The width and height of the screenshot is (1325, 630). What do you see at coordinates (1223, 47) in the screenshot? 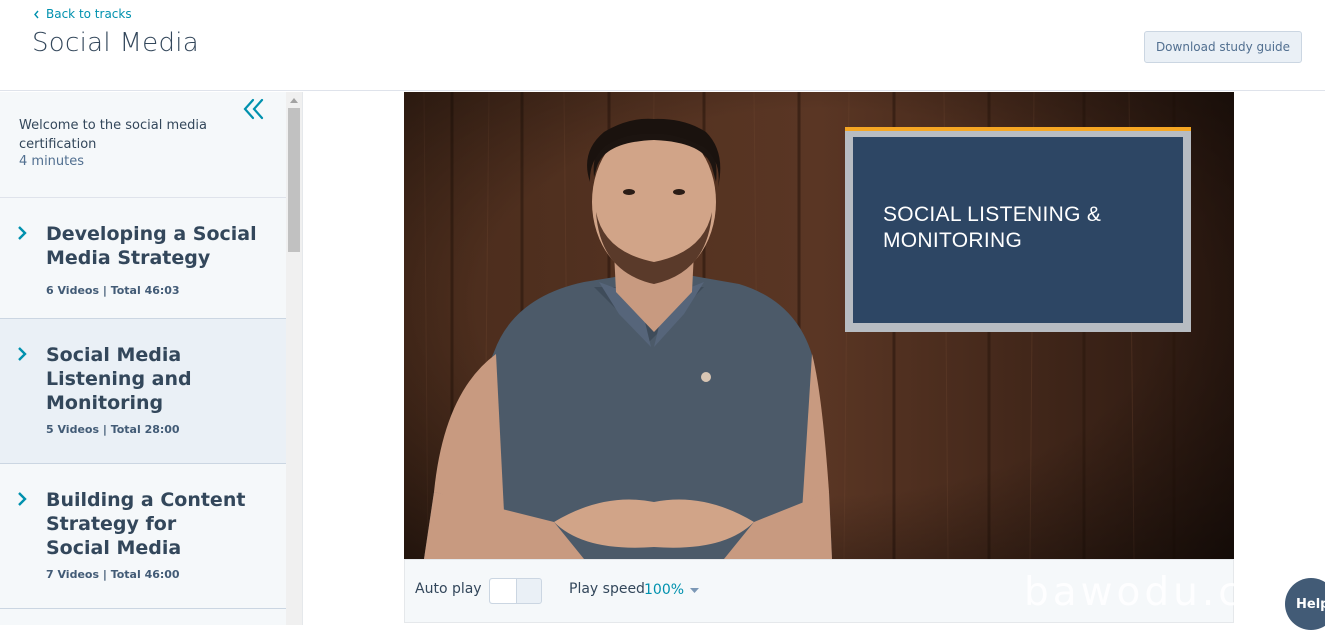
I see `download-study-guide-button: Download study guide` at bounding box center [1223, 47].